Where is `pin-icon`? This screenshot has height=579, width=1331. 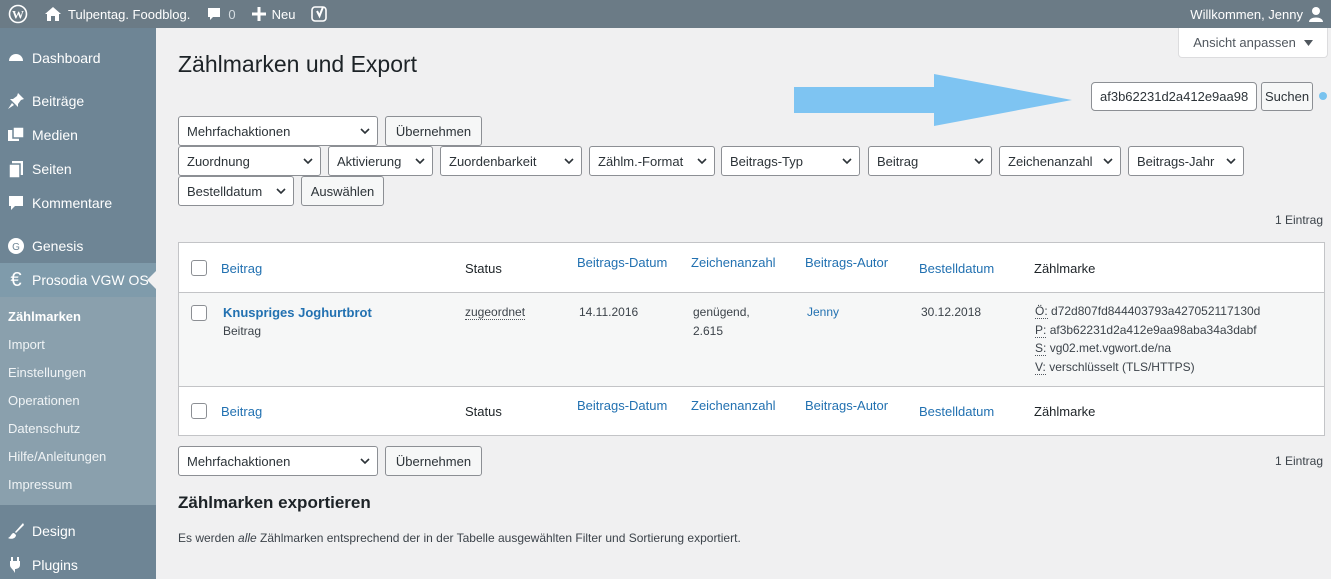
pin-icon is located at coordinates (16, 101).